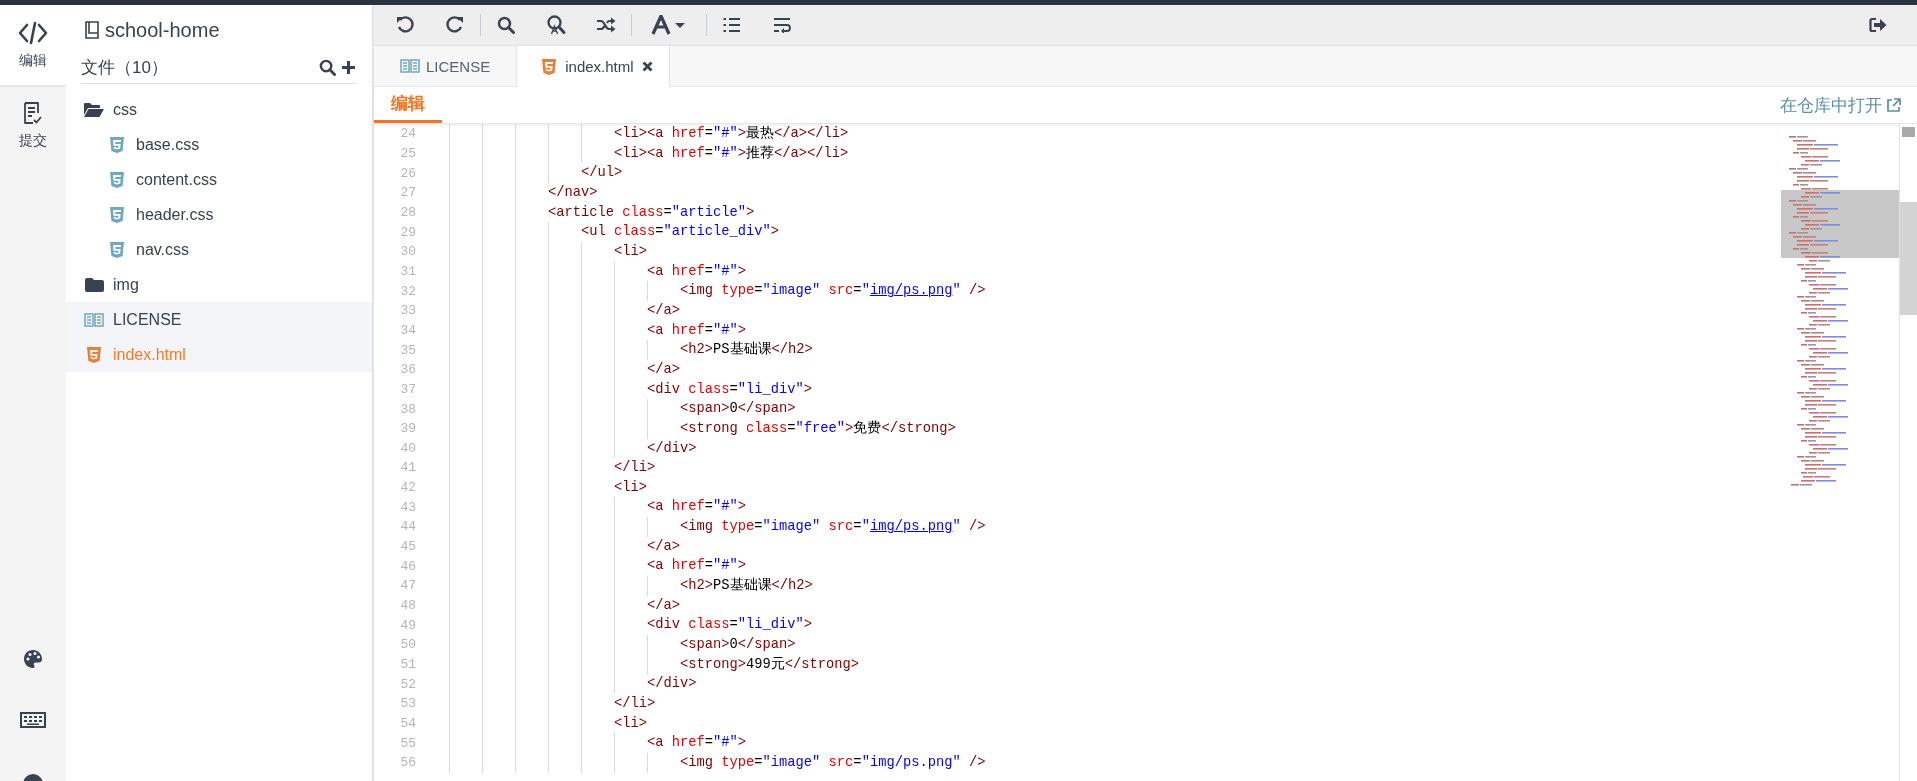 The width and height of the screenshot is (1917, 781). Describe the element at coordinates (407, 704) in the screenshot. I see `line-number: 53` at that location.